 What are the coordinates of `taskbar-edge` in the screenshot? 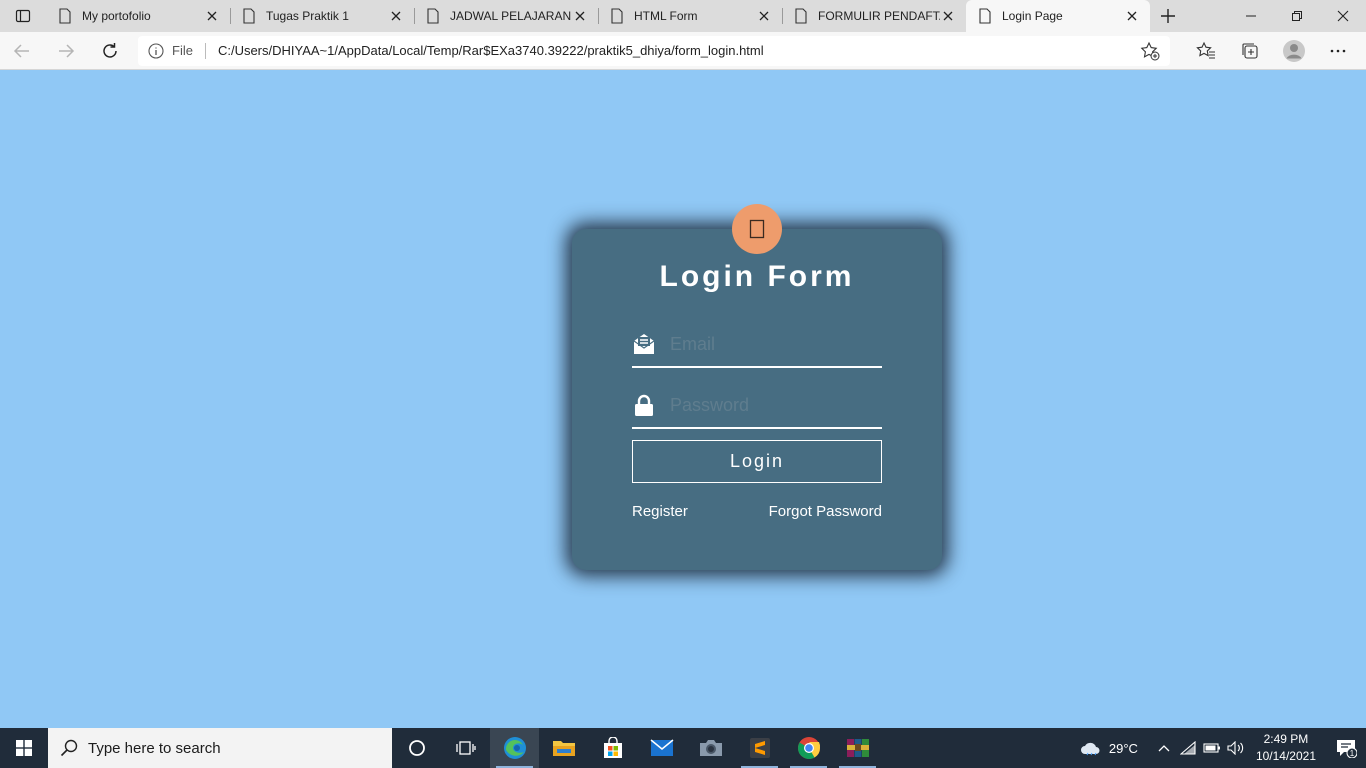 It's located at (514, 748).